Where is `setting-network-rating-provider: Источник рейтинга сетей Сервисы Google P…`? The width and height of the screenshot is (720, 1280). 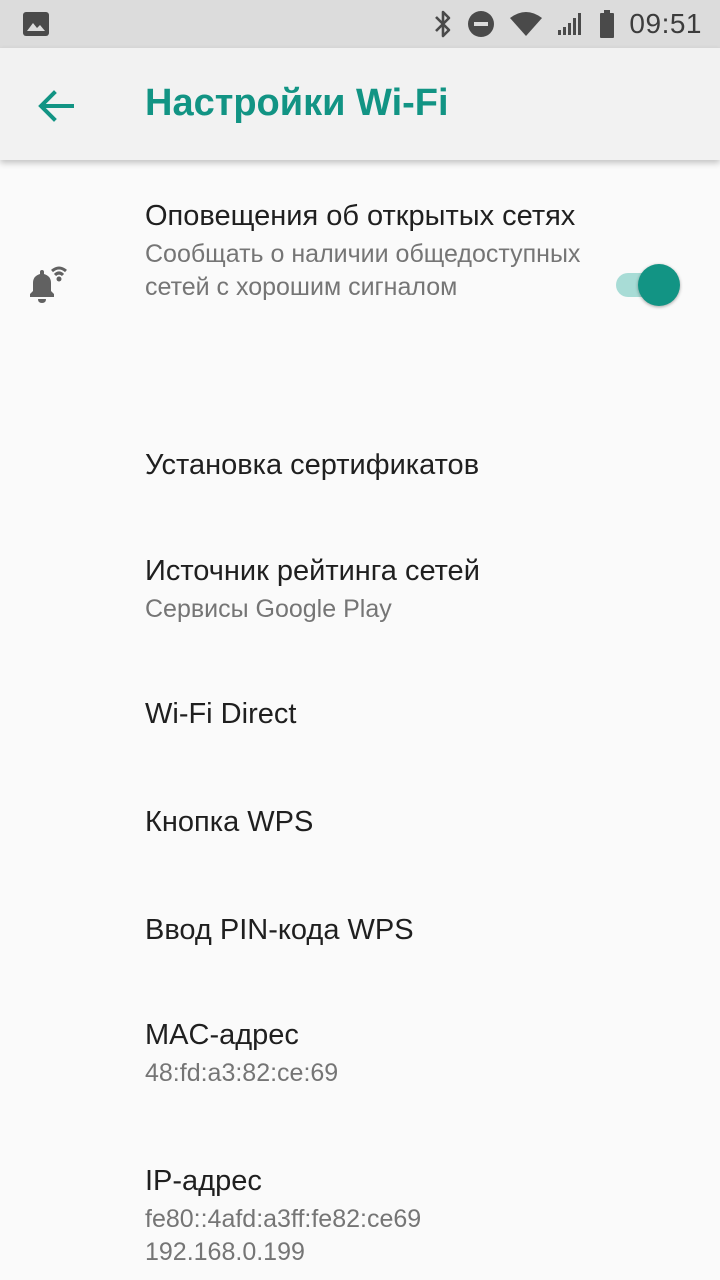
setting-network-rating-provider: Источник рейтинга сетей Сервисы Google P… is located at coordinates (360, 585).